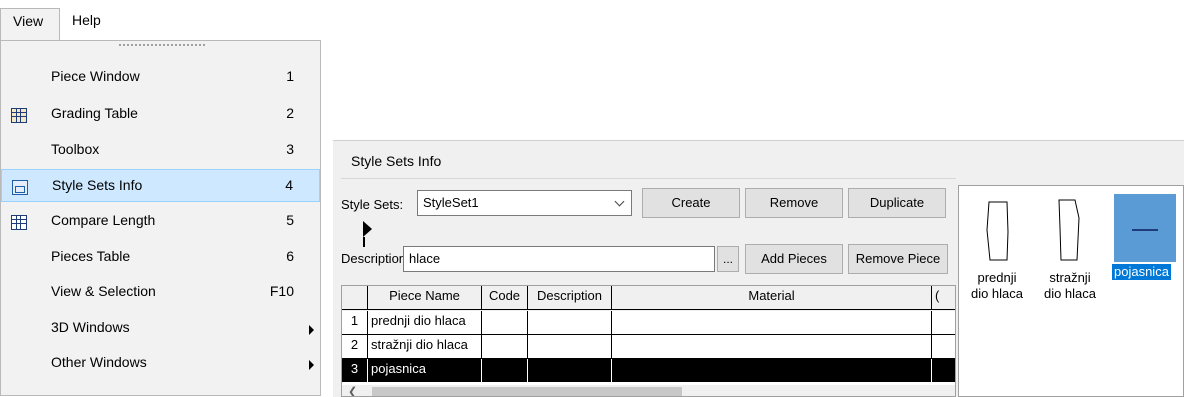 Image resolution: width=1184 pixels, height=397 pixels. I want to click on piece-label-line: pojasnica, so click(1141, 271).